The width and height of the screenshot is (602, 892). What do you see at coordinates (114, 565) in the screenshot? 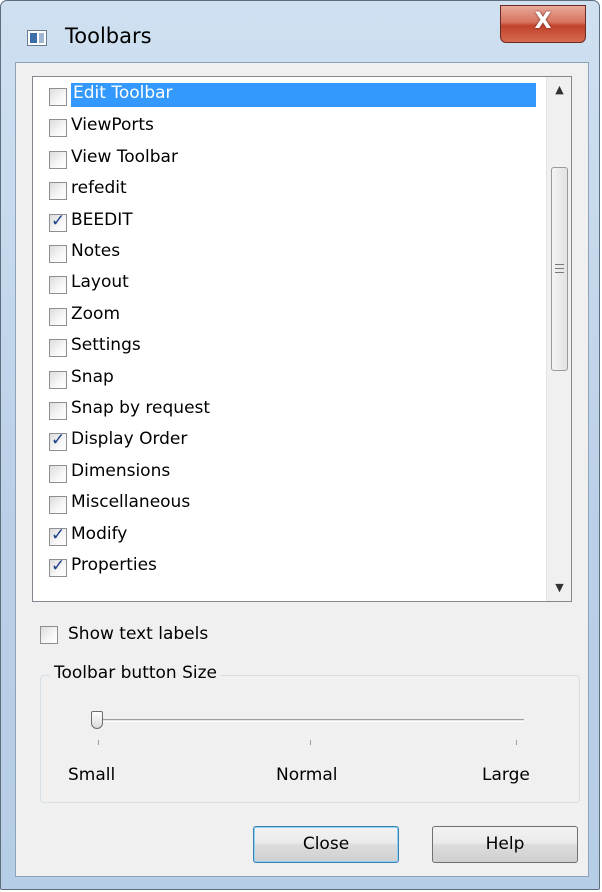
I see `toolbar-item-label: Properties` at bounding box center [114, 565].